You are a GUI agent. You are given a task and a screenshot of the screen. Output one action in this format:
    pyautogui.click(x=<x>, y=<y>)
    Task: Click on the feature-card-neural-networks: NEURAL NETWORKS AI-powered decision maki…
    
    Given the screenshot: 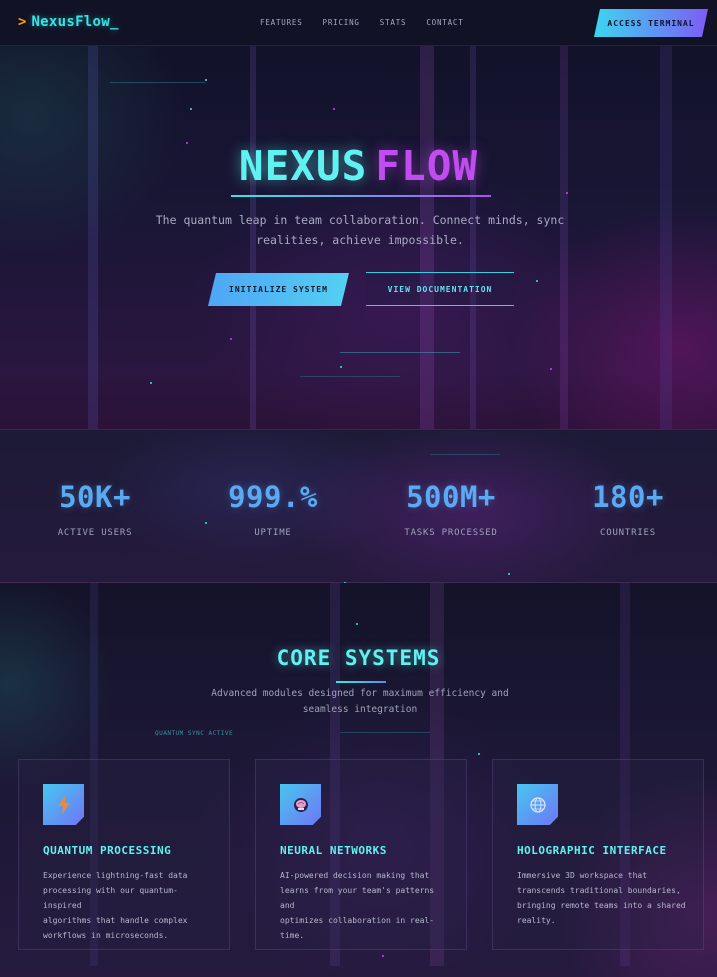 What is the action you would take?
    pyautogui.click(x=361, y=854)
    